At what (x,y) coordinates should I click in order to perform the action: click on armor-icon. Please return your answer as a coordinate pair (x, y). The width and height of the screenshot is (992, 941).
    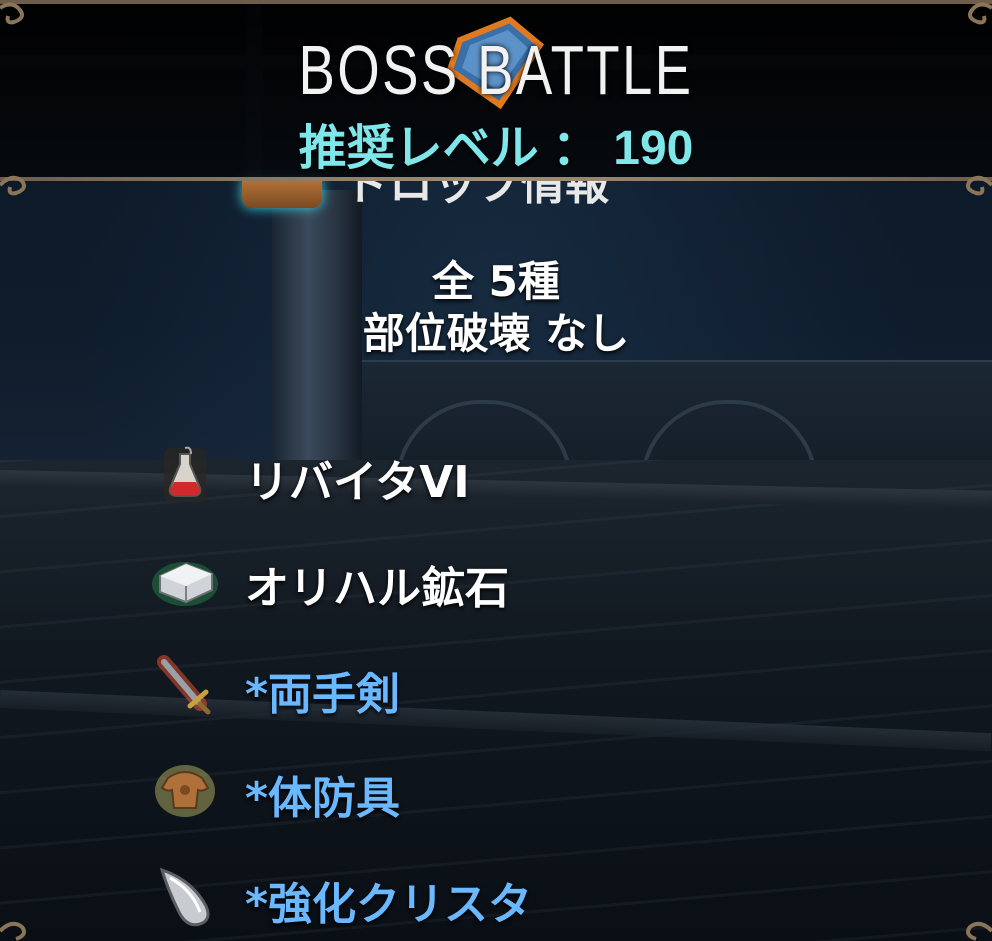
    Looking at the image, I should click on (185, 791).